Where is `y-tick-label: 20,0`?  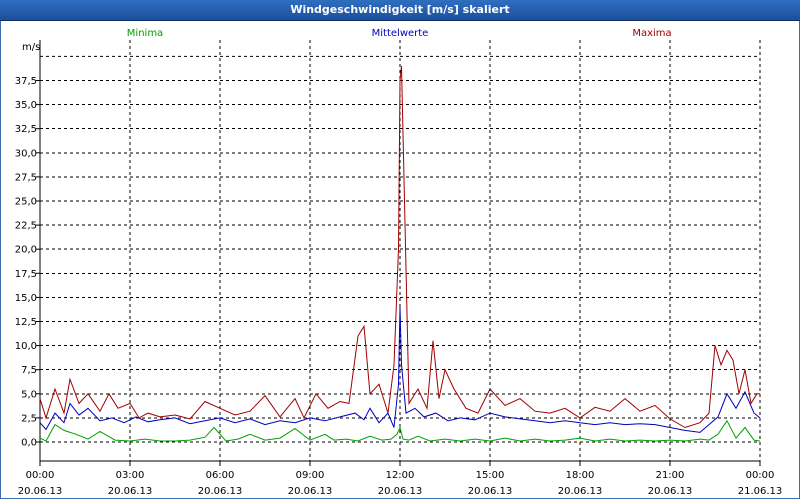
y-tick-label: 20,0 is located at coordinates (26, 250).